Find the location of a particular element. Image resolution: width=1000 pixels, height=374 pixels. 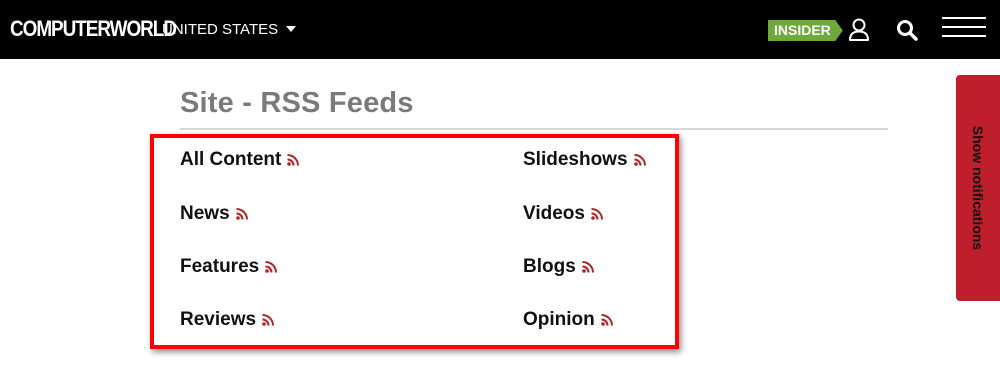

page-title: Site - RSS Feeds is located at coordinates (297, 103).